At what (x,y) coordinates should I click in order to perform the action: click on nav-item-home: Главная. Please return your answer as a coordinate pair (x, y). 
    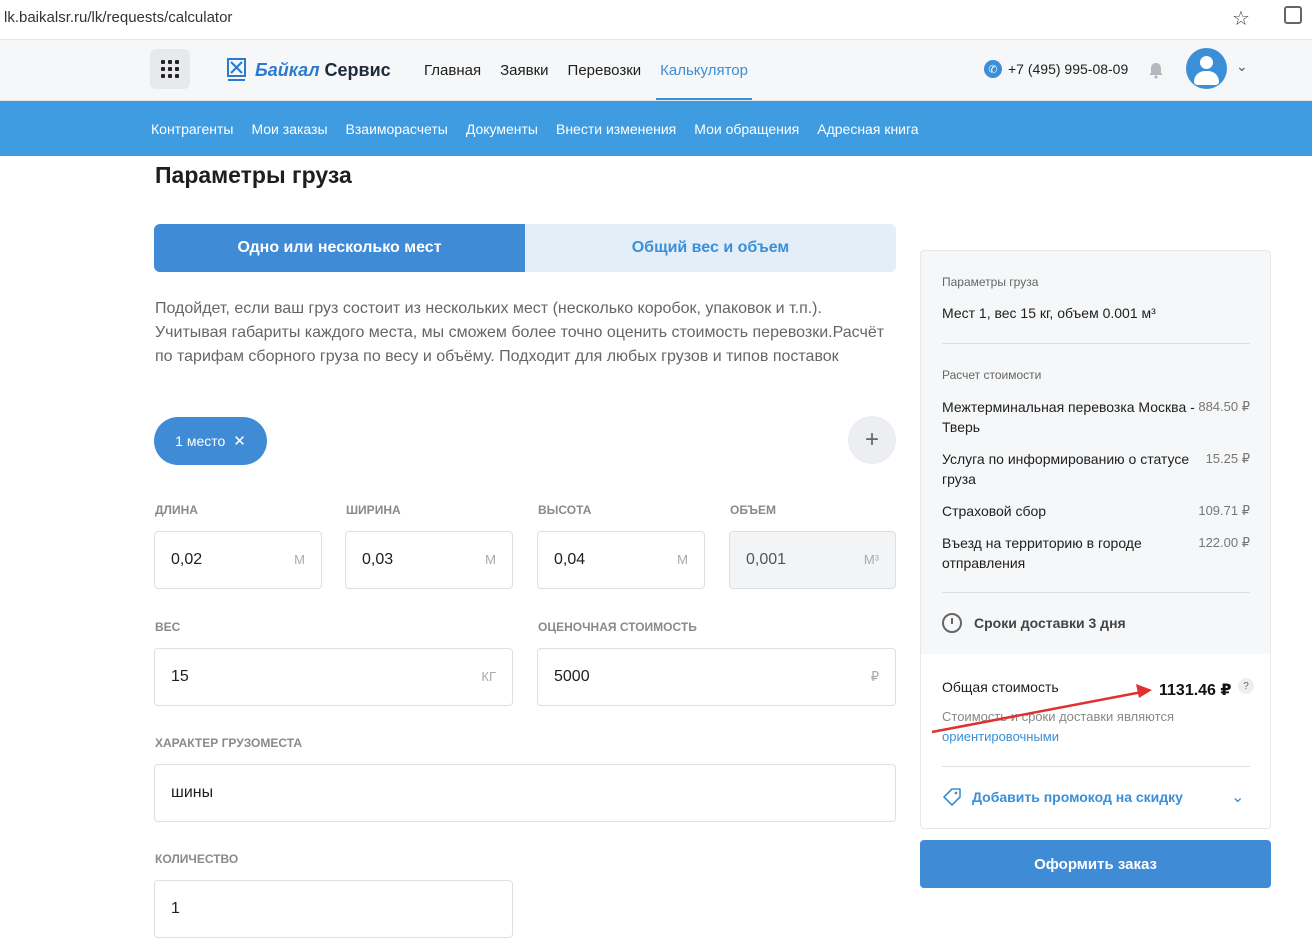
    Looking at the image, I should click on (452, 70).